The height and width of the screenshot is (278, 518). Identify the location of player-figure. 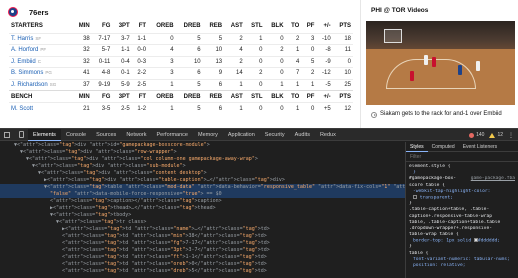
(426, 60).